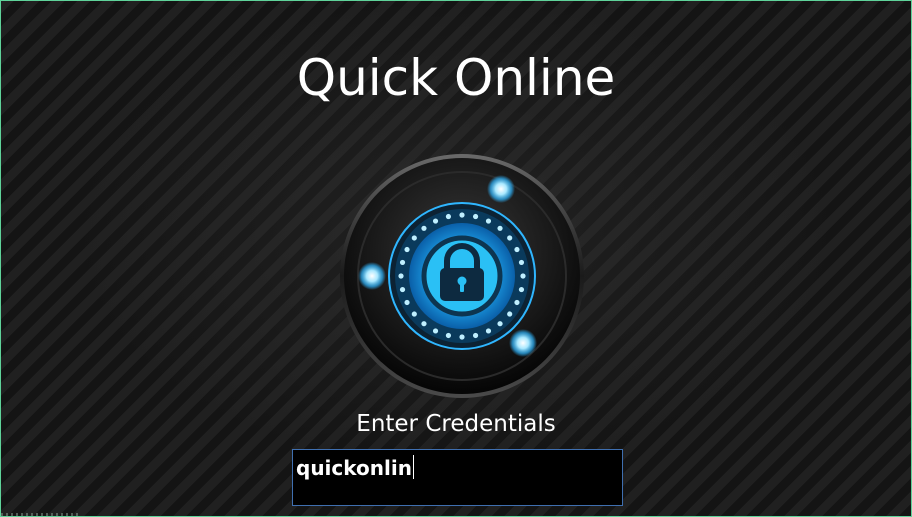 This screenshot has width=912, height=517. Describe the element at coordinates (457, 477) in the screenshot. I see `credentials-input: quickonlin` at that location.